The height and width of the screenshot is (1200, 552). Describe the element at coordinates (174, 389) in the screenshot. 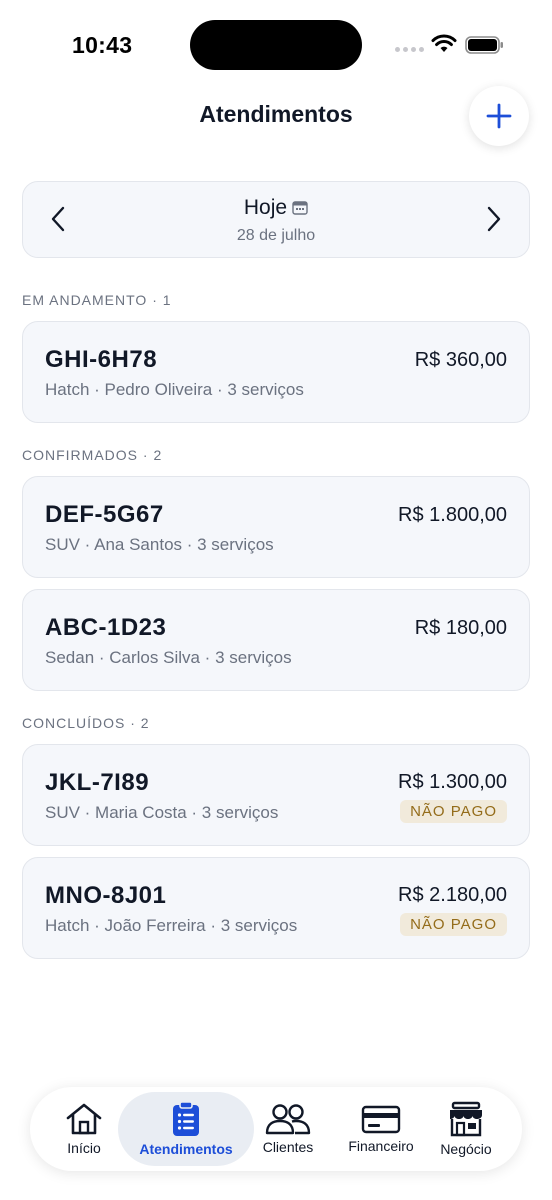

I see `appointment-details: Hatch · Pedro Oliveira · 3 serviços` at that location.